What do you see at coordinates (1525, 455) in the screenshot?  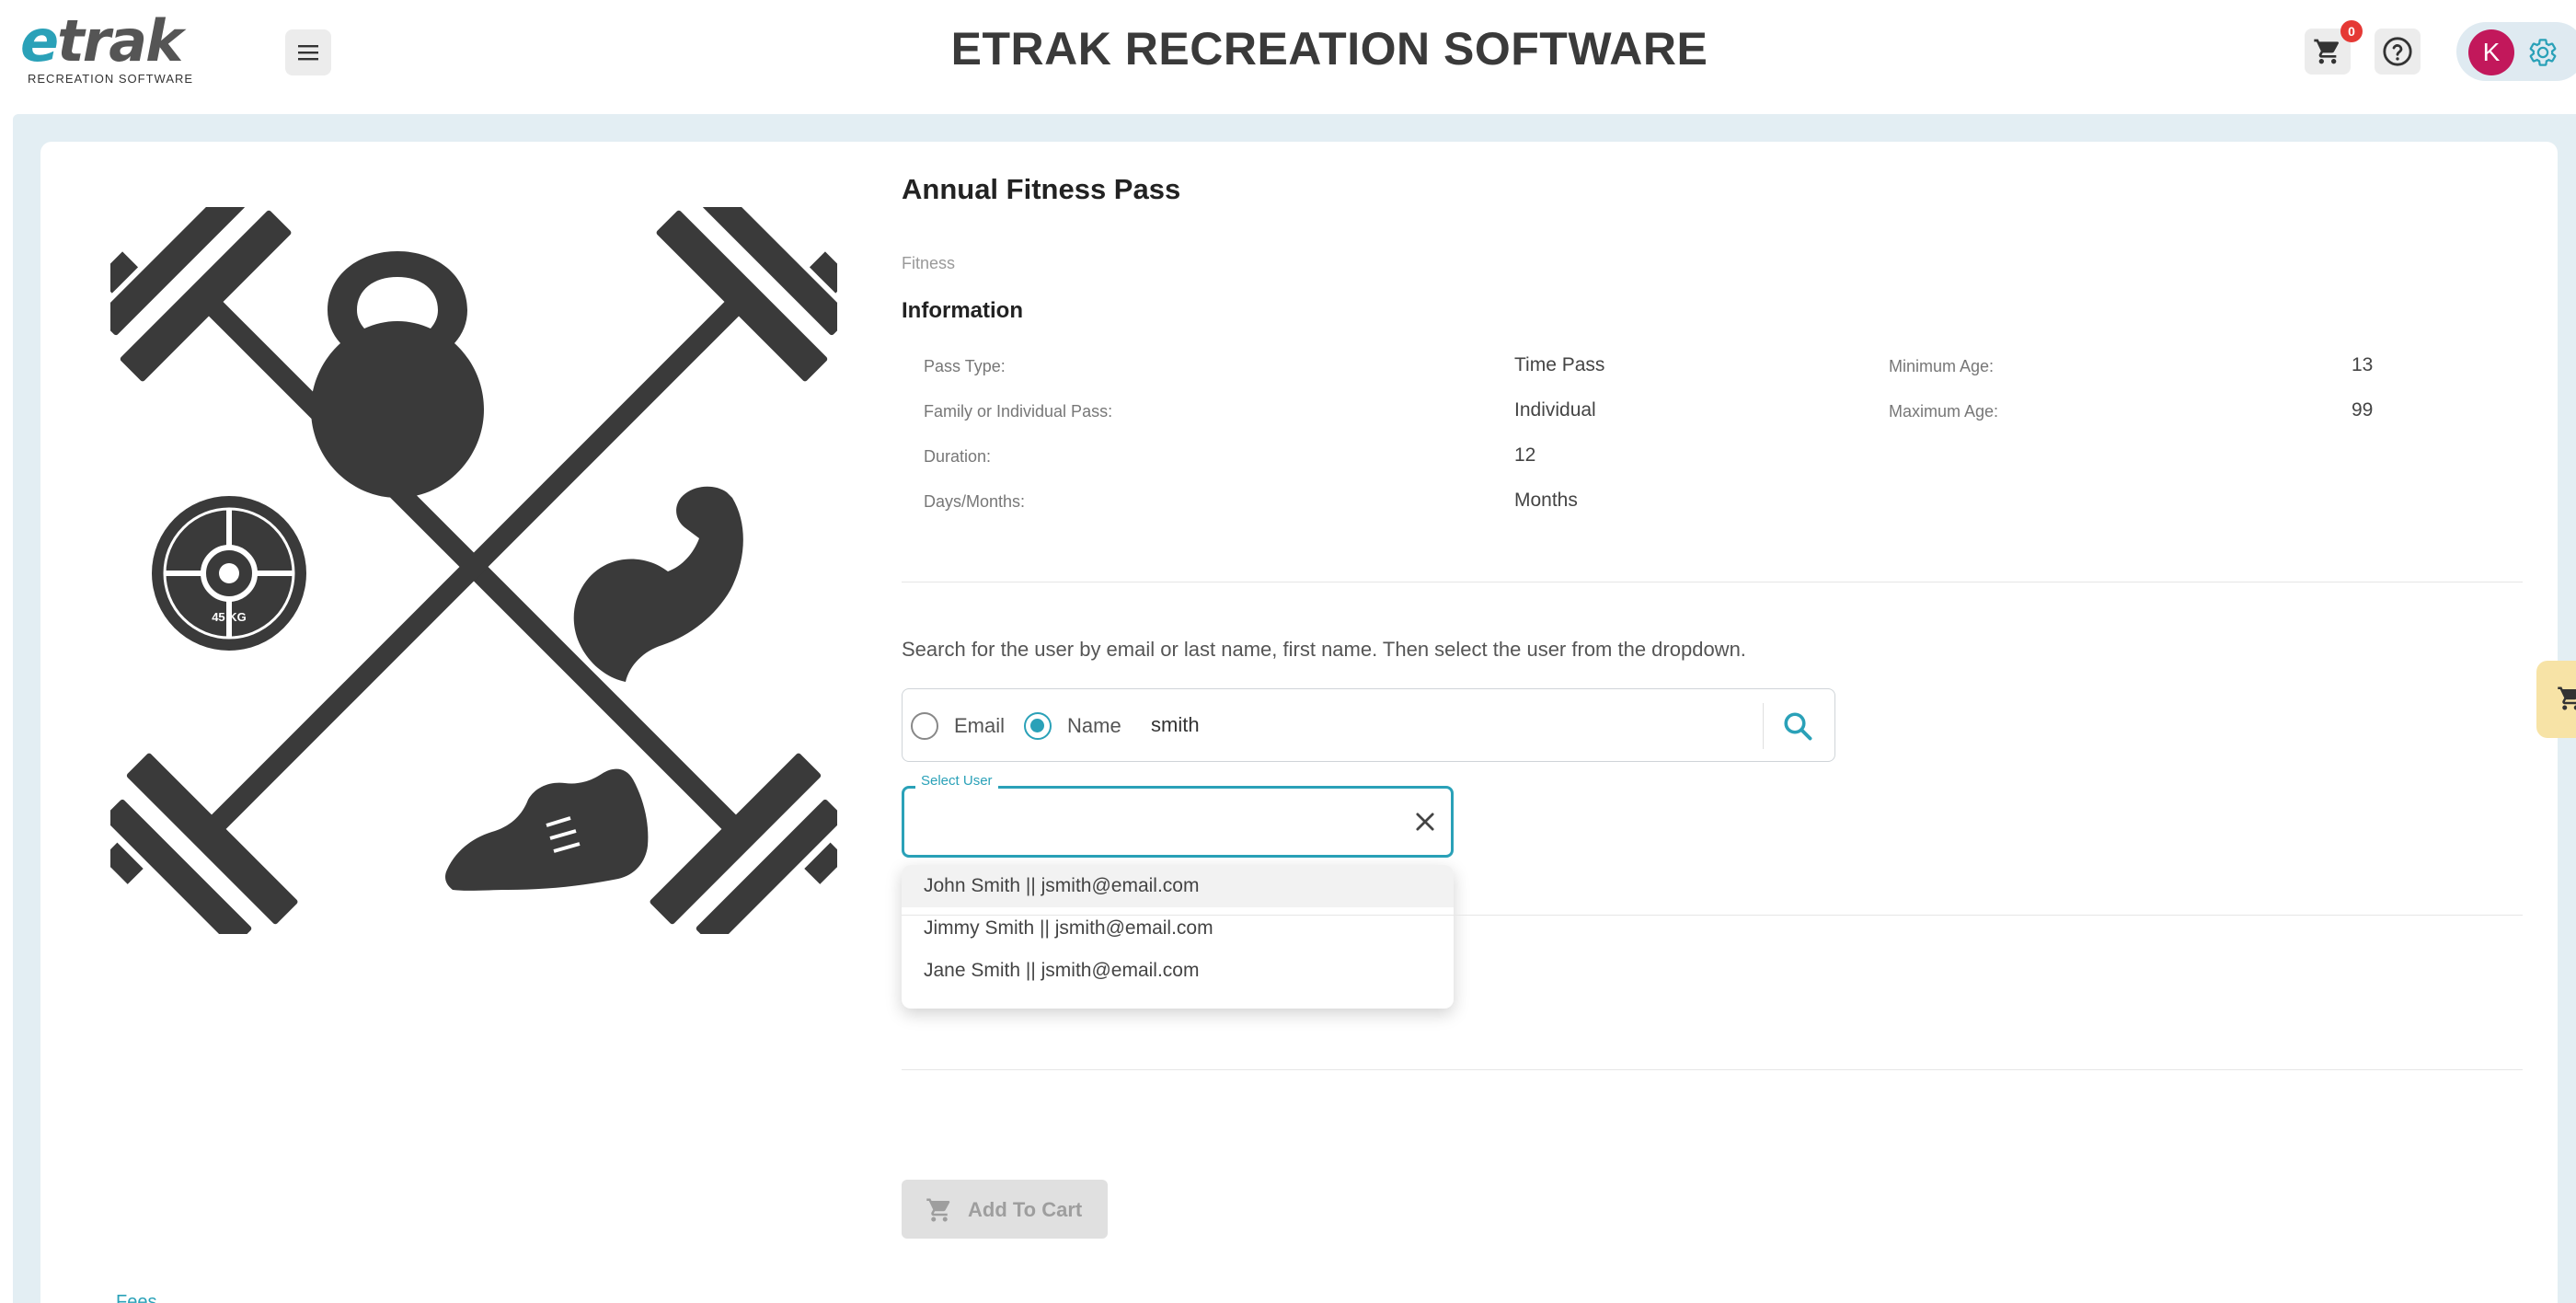 I see `duration-value: 12` at bounding box center [1525, 455].